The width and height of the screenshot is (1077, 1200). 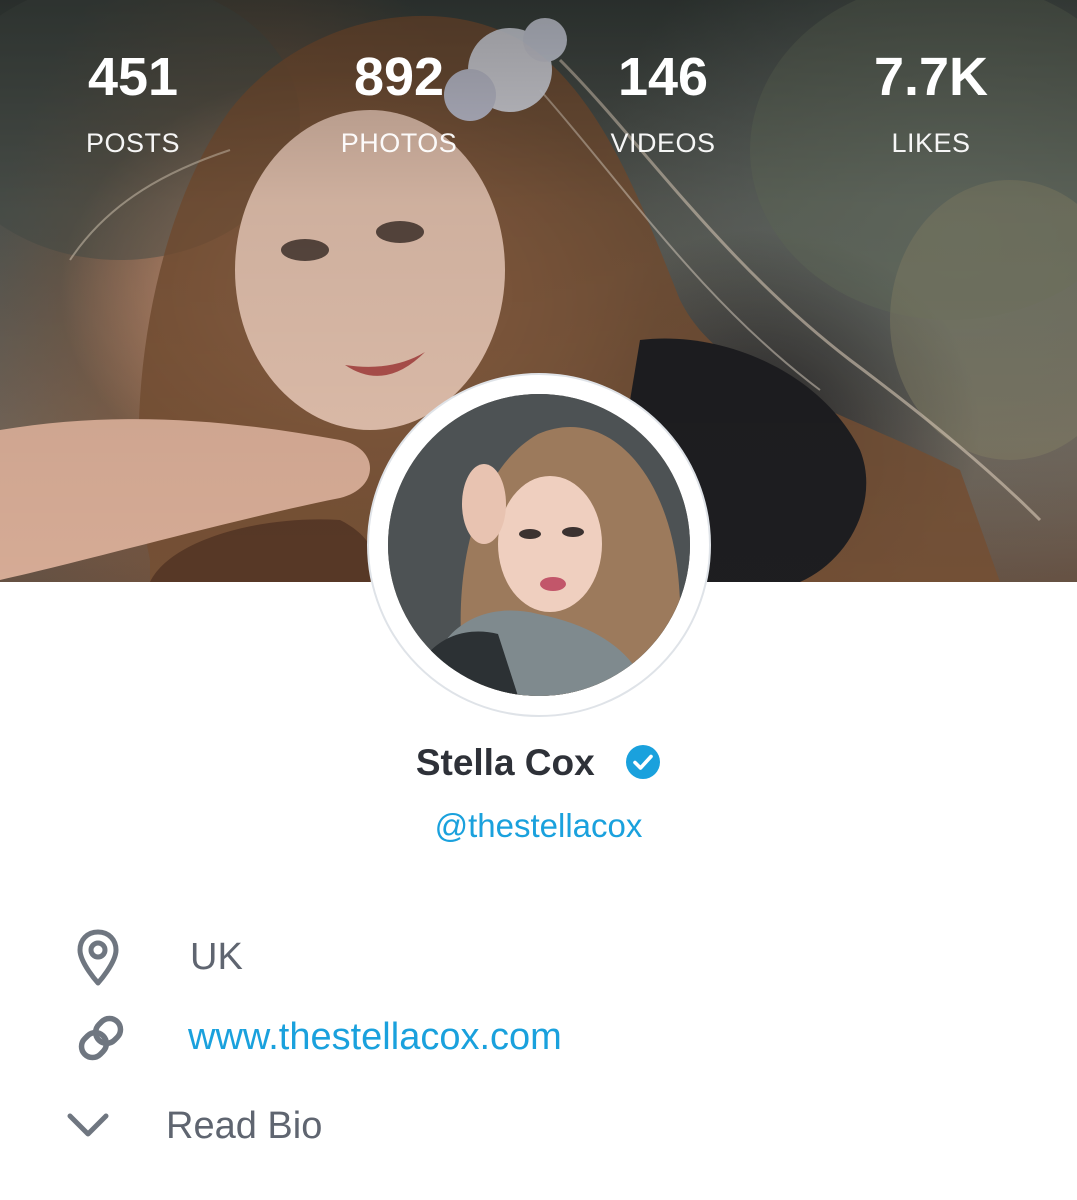 I want to click on profile-name-row: Stella Cox, so click(x=538, y=763).